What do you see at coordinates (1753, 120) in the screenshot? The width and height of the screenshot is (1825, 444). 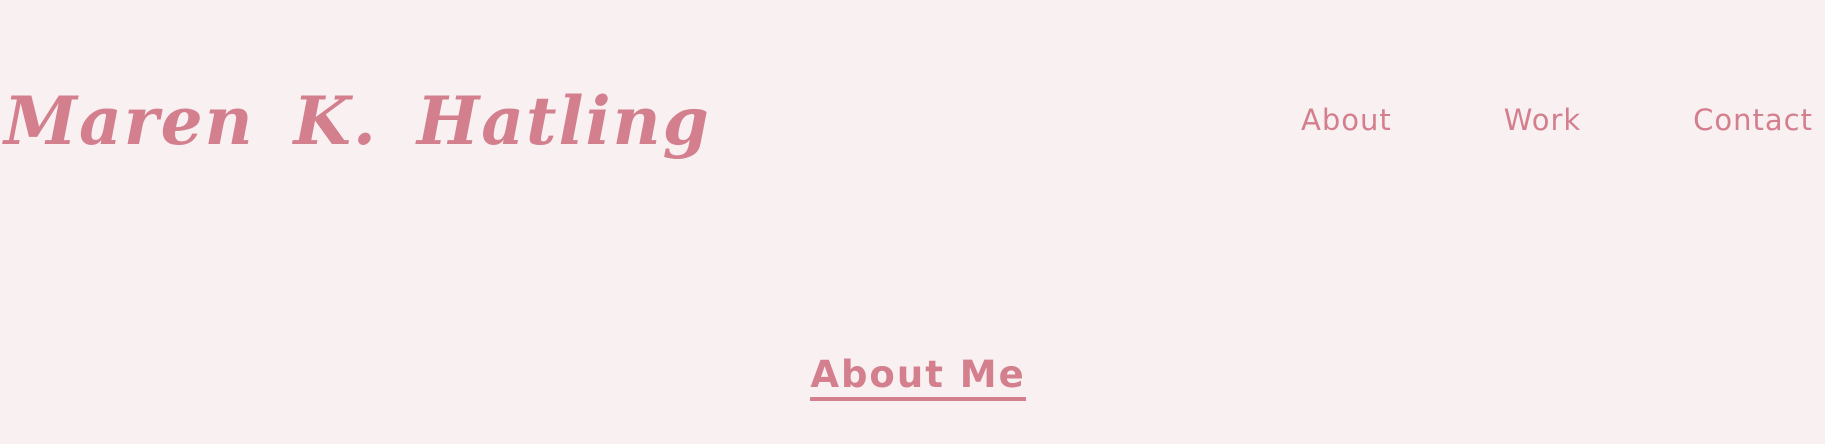 I see `nav-link-contact: Contact` at bounding box center [1753, 120].